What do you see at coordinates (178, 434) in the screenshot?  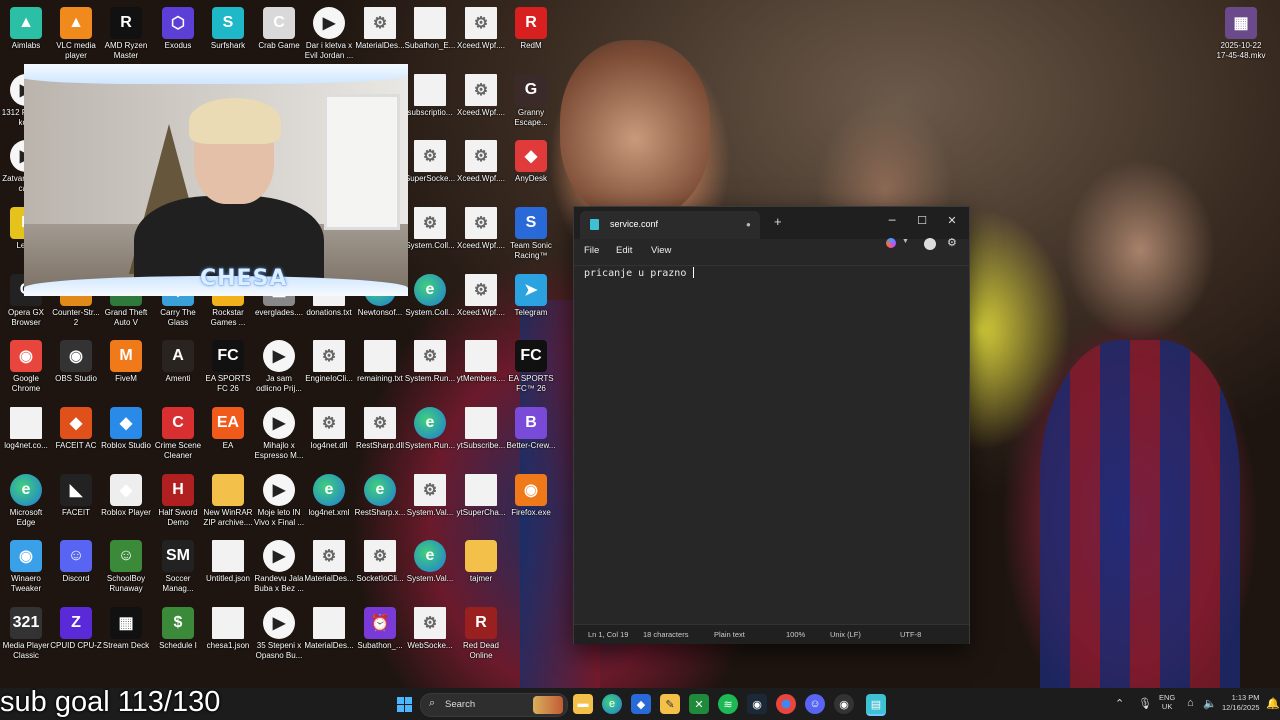 I see `desktop-icon: C Crime Scene Cleaner` at bounding box center [178, 434].